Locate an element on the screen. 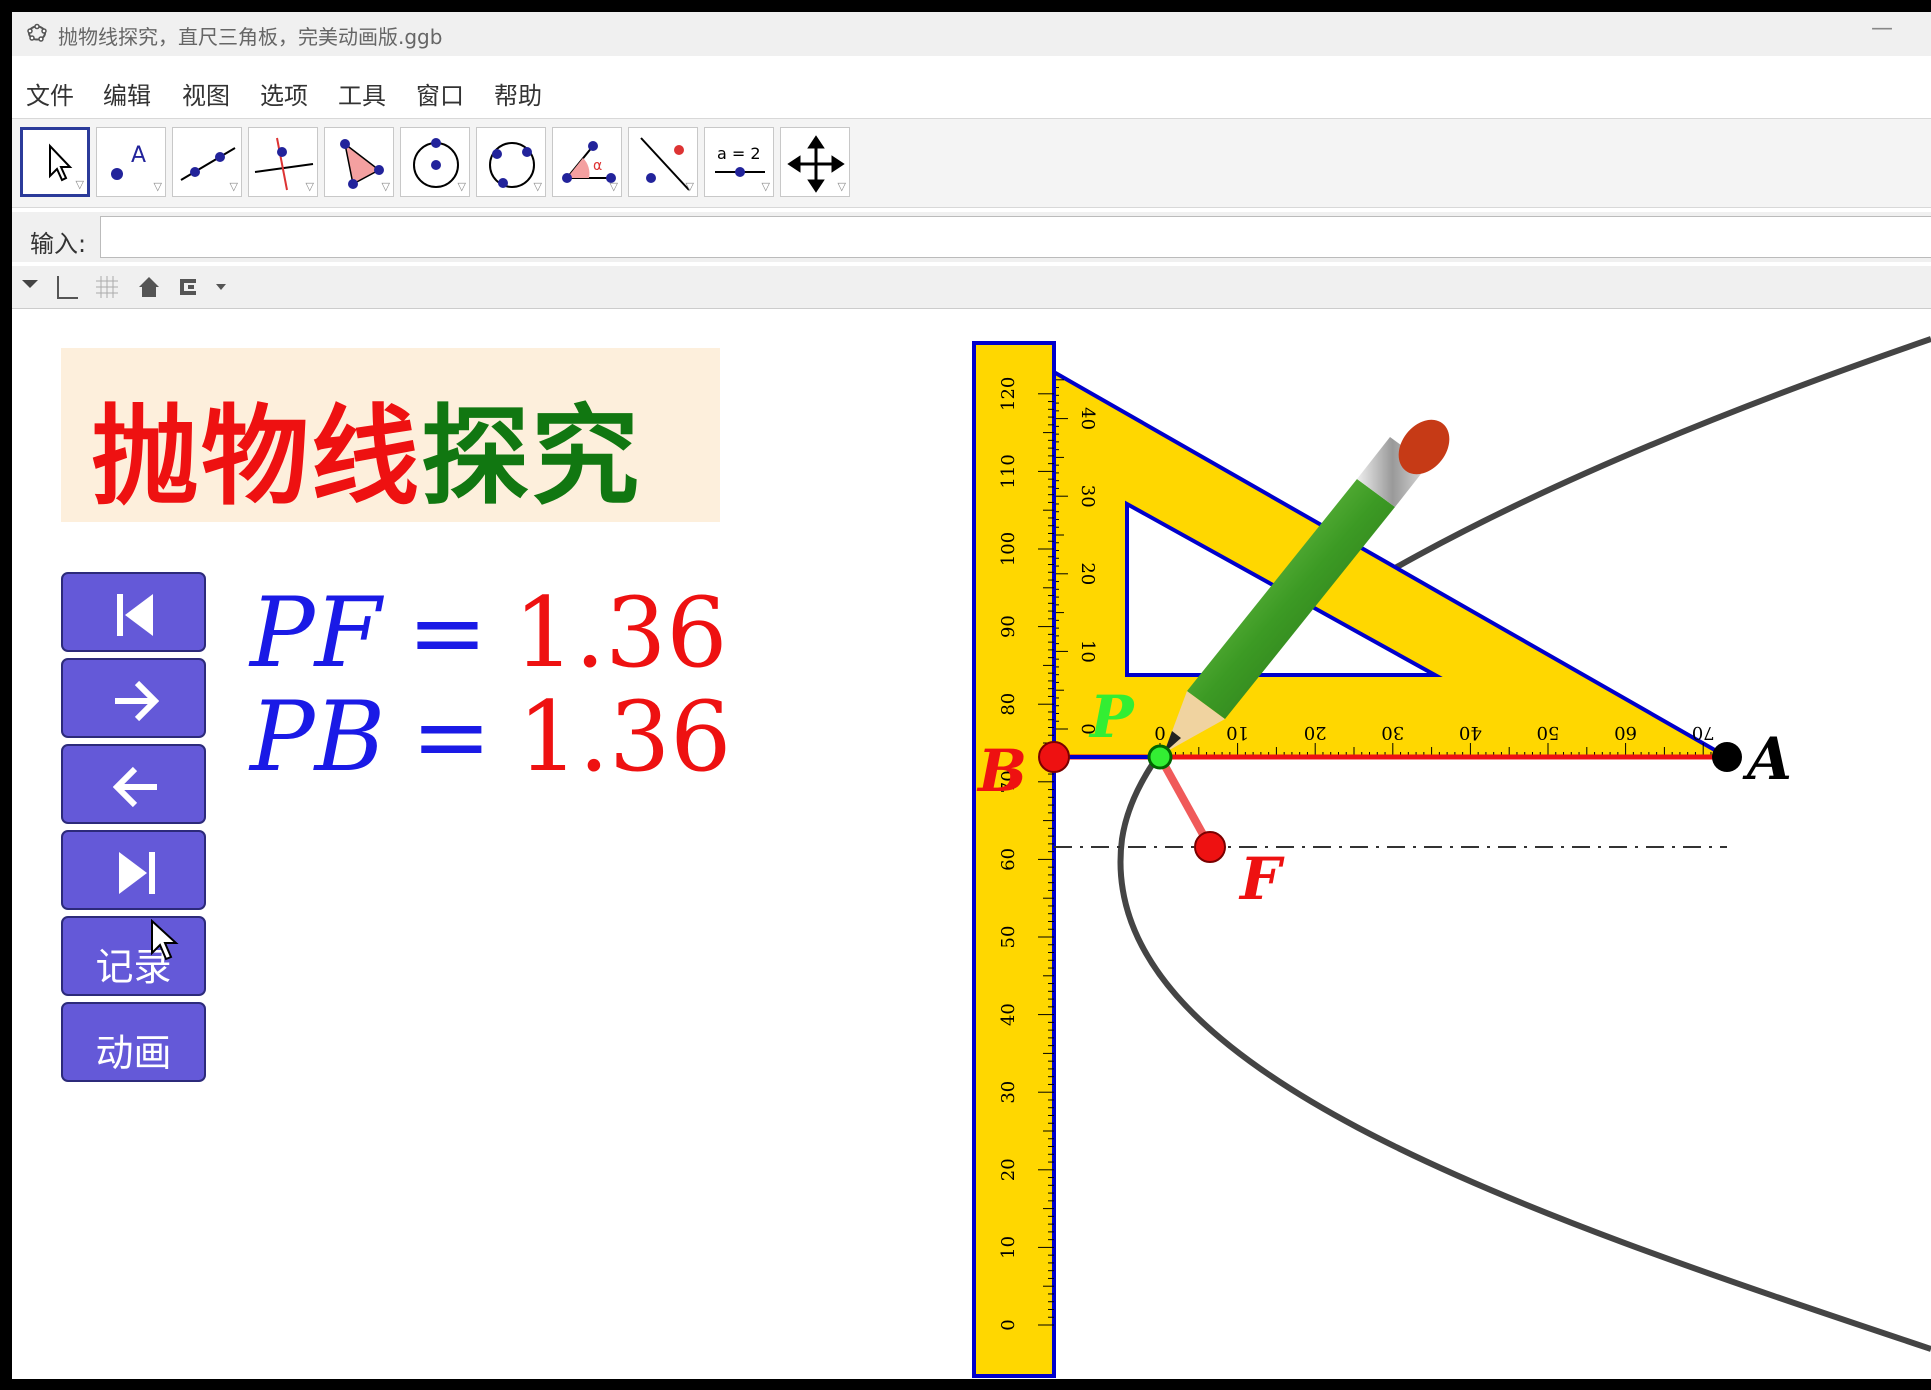  toggle-stylebar-icon is located at coordinates (30, 284).